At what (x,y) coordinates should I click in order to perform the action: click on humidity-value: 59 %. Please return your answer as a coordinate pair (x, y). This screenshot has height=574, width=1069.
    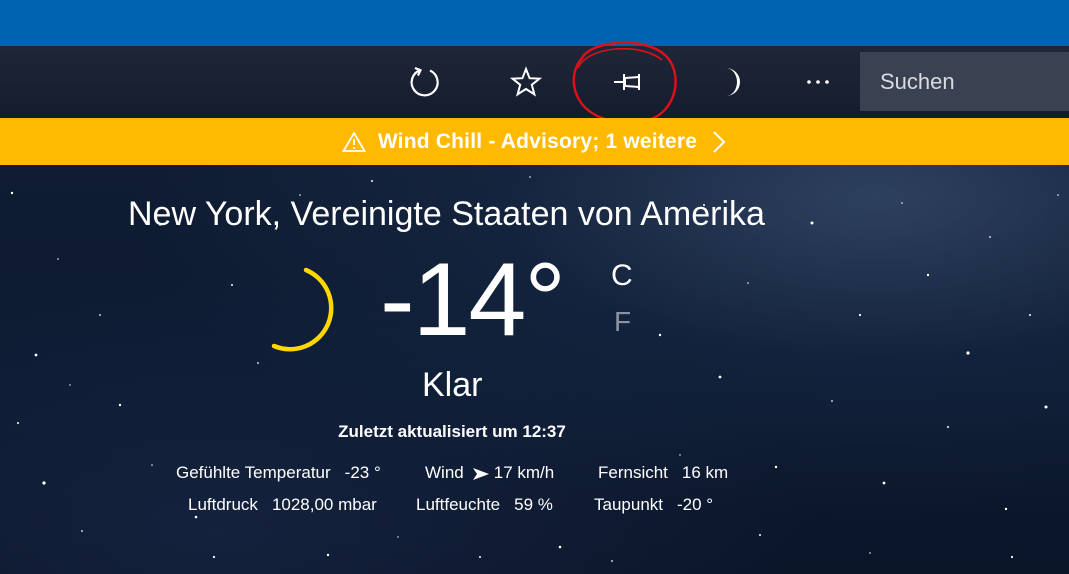
    Looking at the image, I should click on (533, 504).